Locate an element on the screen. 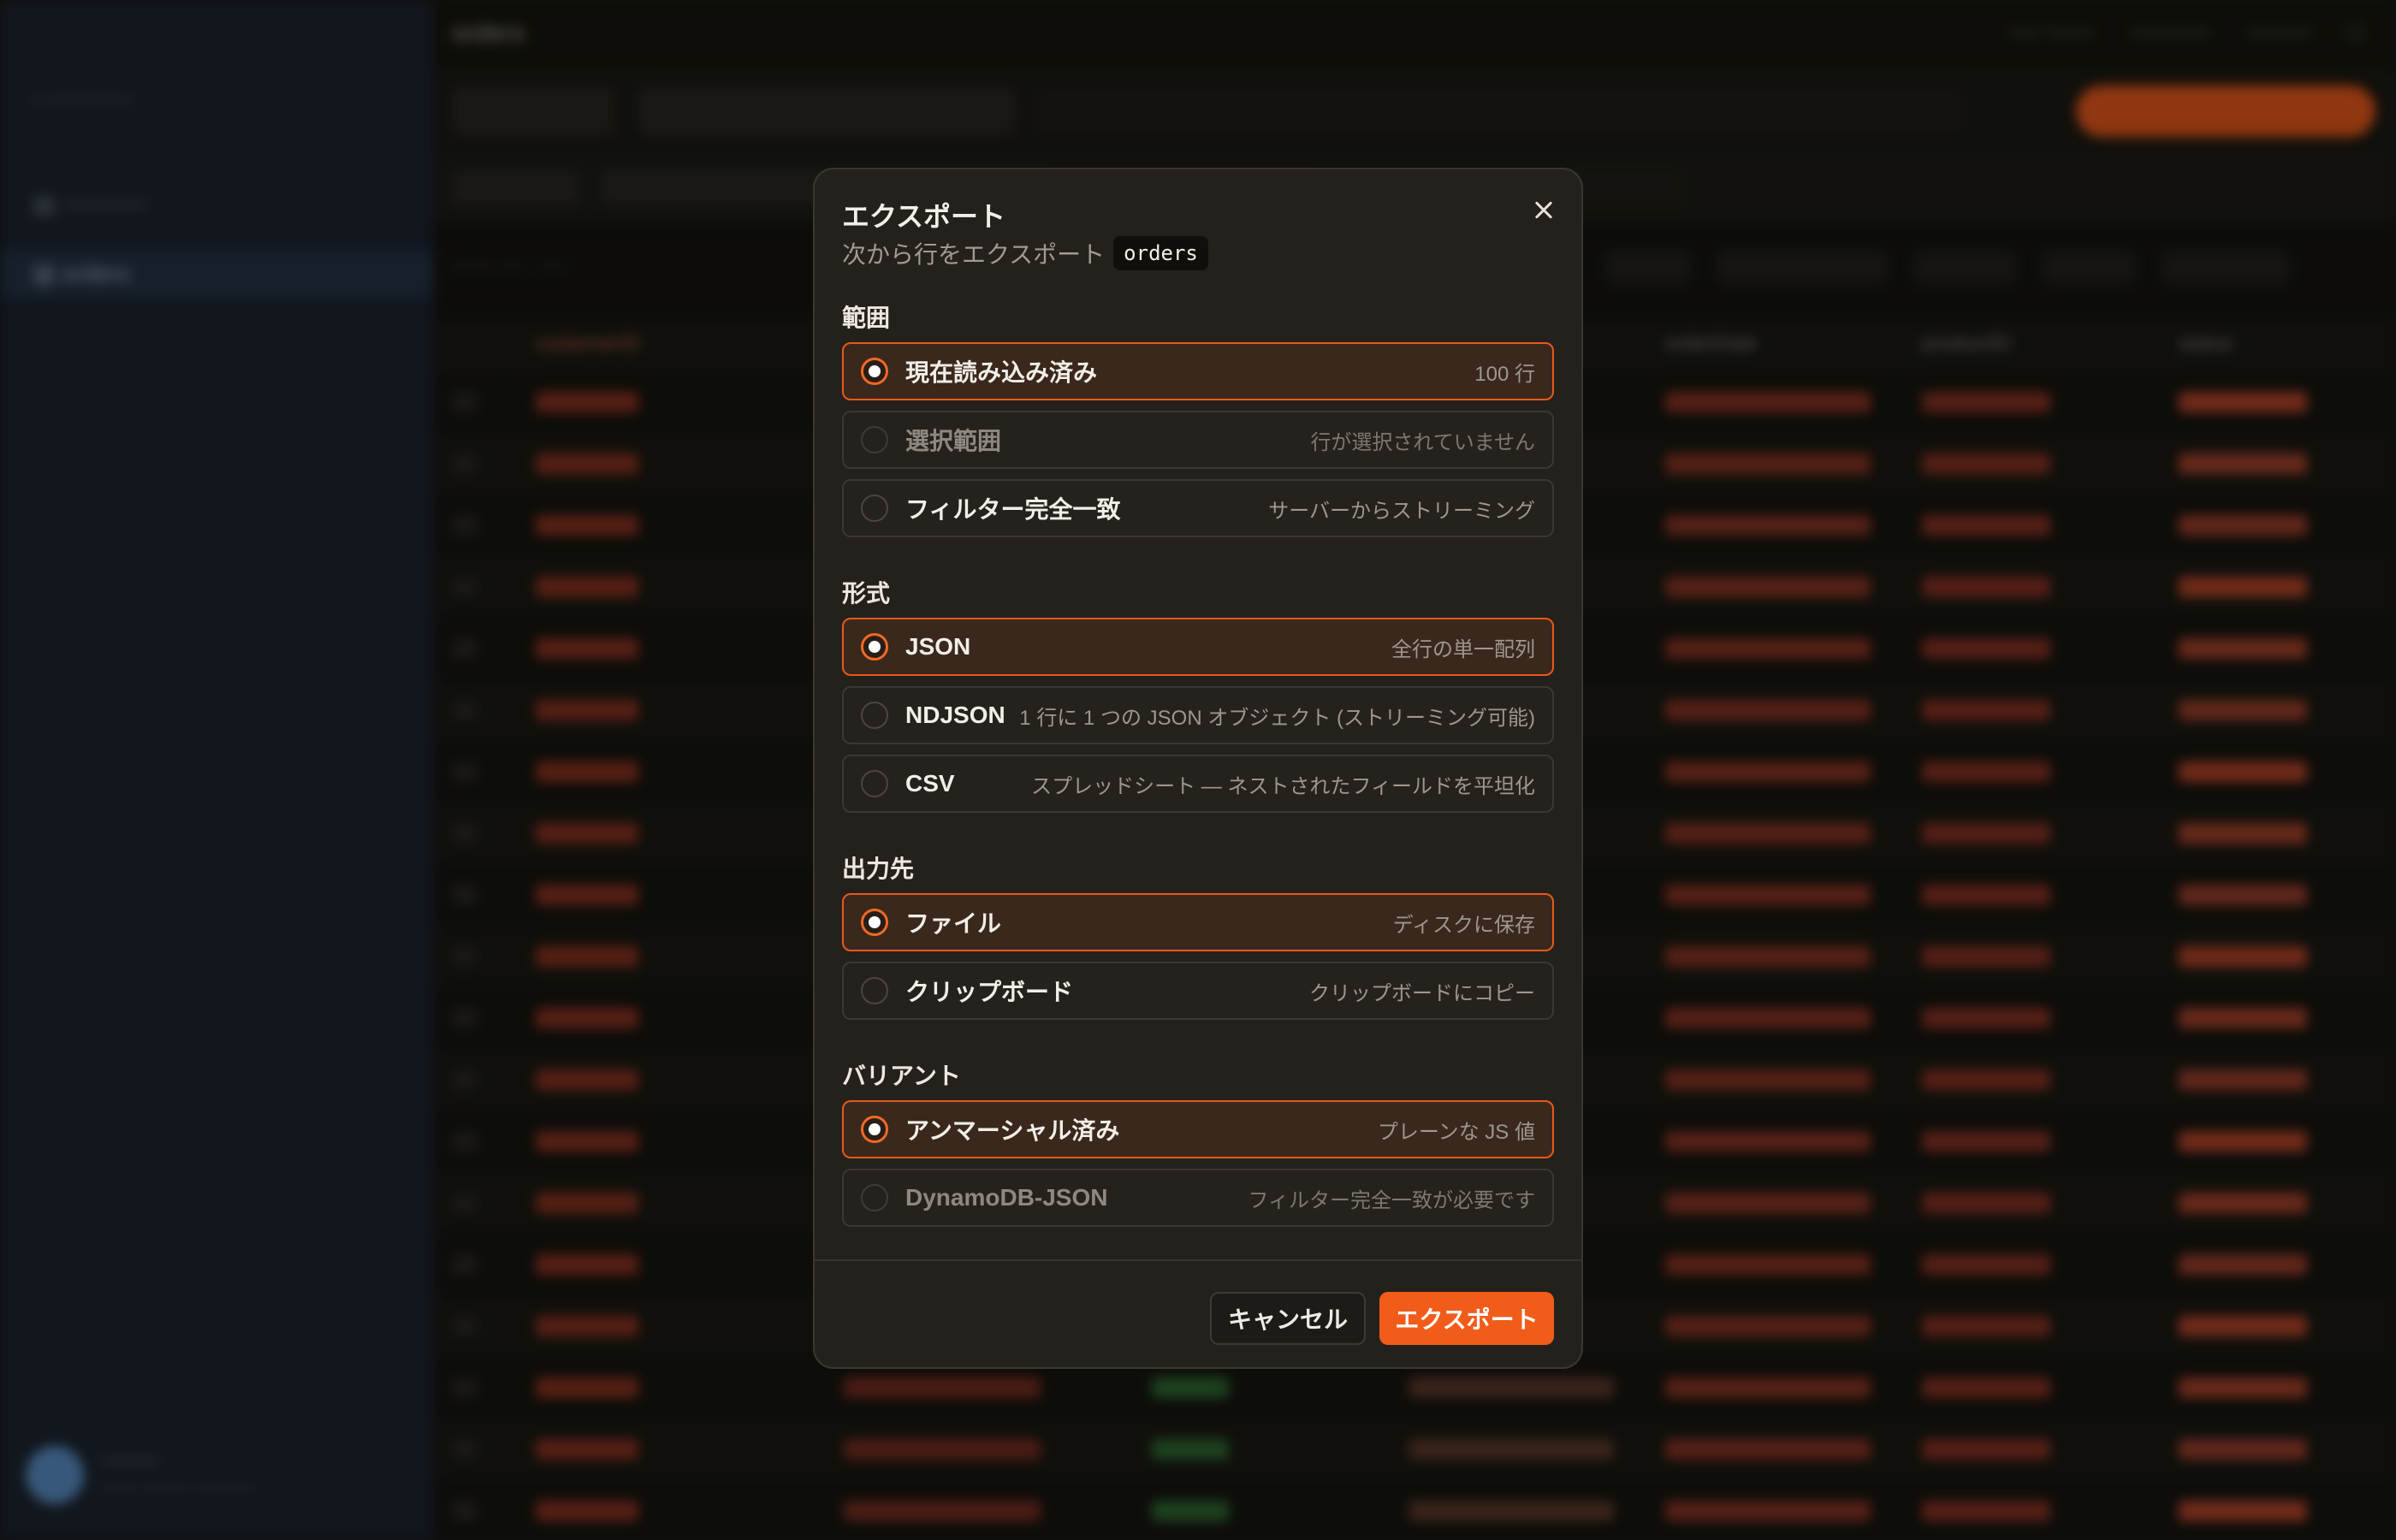 The image size is (2396, 1540). option-description: プレーンな JS 値 is located at coordinates (1456, 1132).